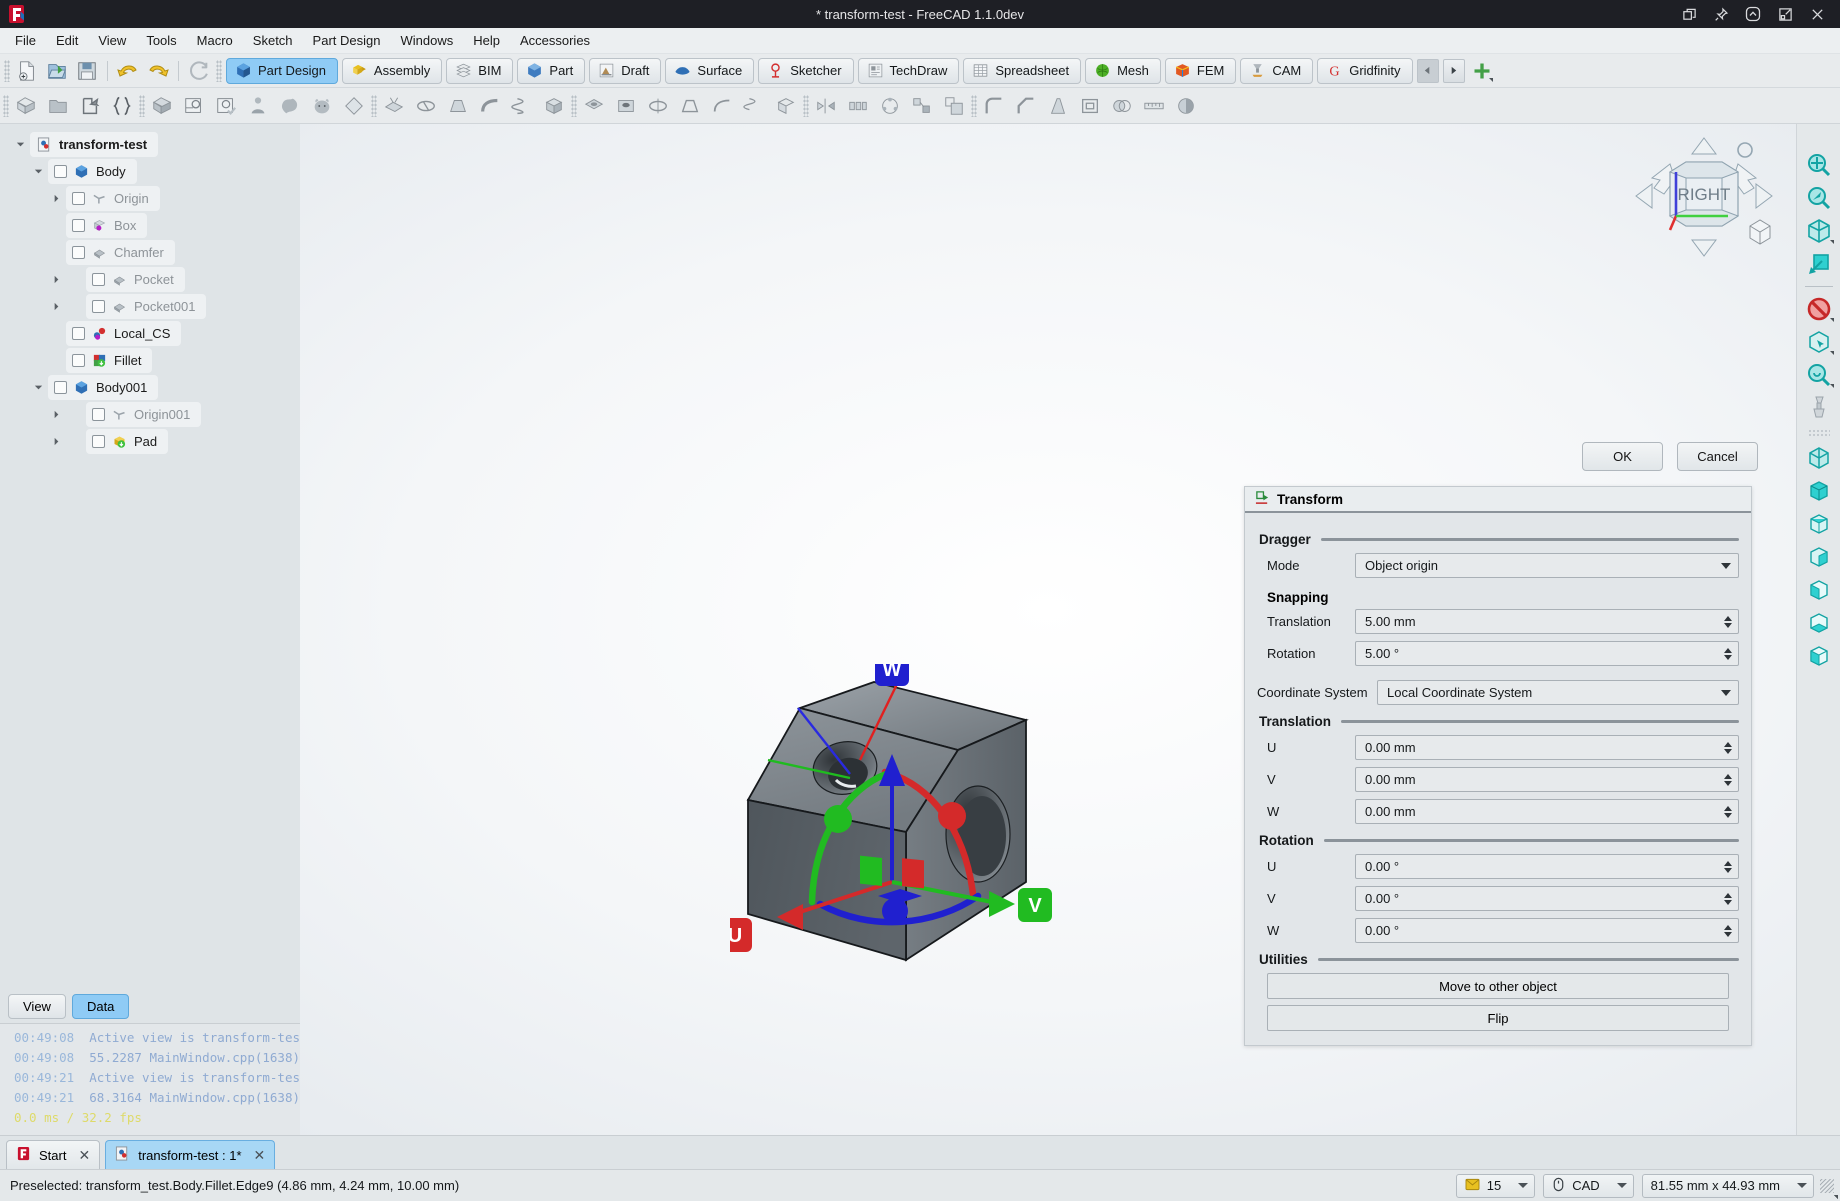 The image size is (1840, 1201). What do you see at coordinates (258, 106) in the screenshot?
I see `attachment-icon` at bounding box center [258, 106].